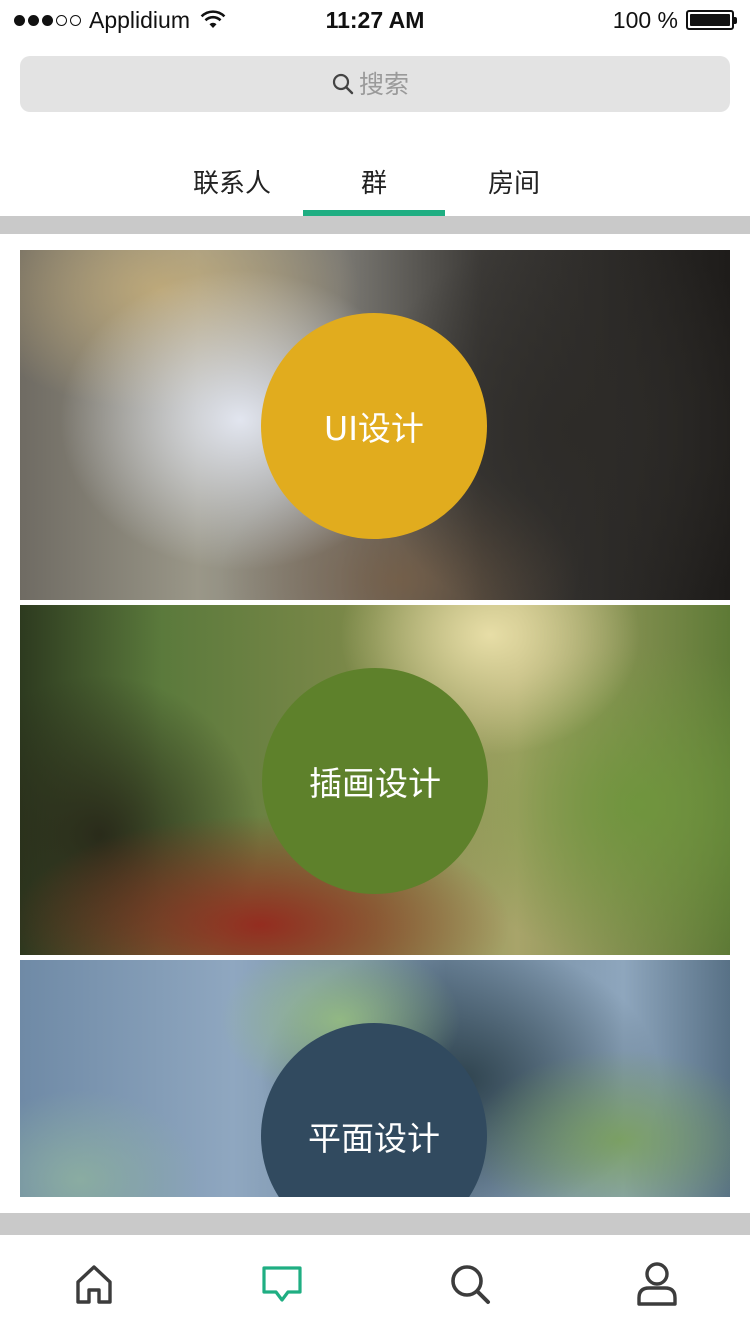  Describe the element at coordinates (375, 1284) in the screenshot. I see `bottom-tab-bar` at that location.